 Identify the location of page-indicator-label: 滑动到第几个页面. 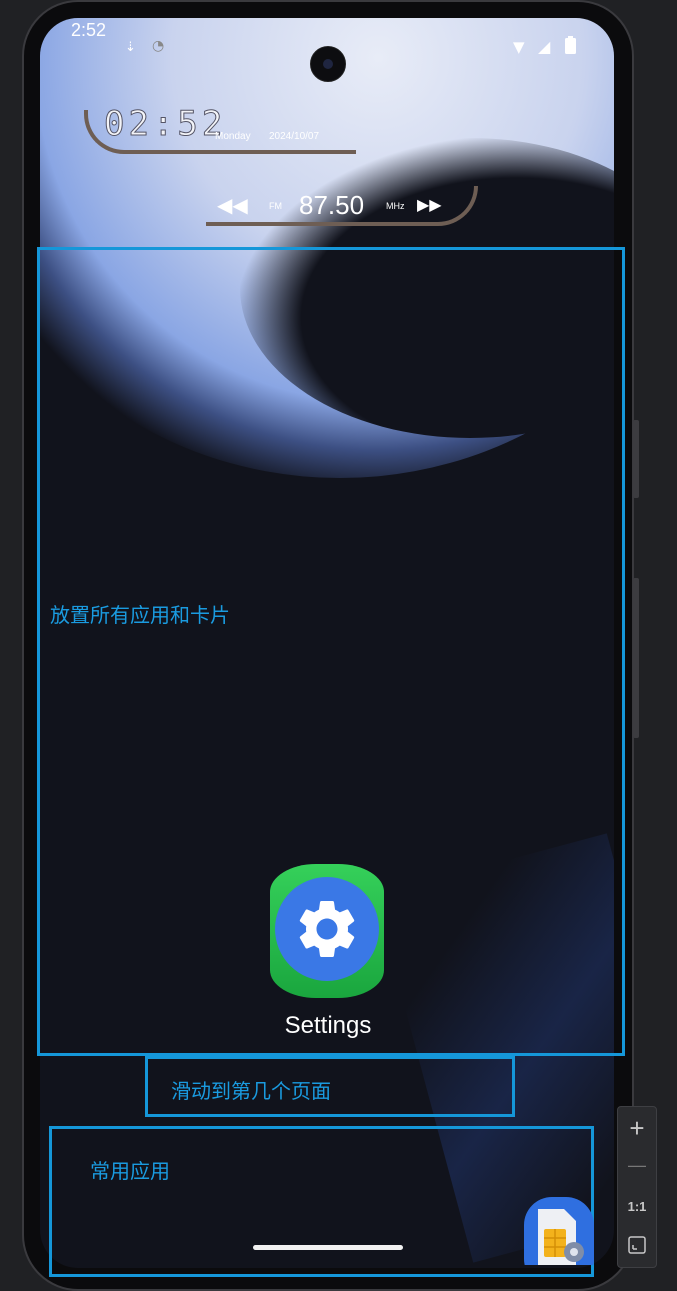
(251, 1091).